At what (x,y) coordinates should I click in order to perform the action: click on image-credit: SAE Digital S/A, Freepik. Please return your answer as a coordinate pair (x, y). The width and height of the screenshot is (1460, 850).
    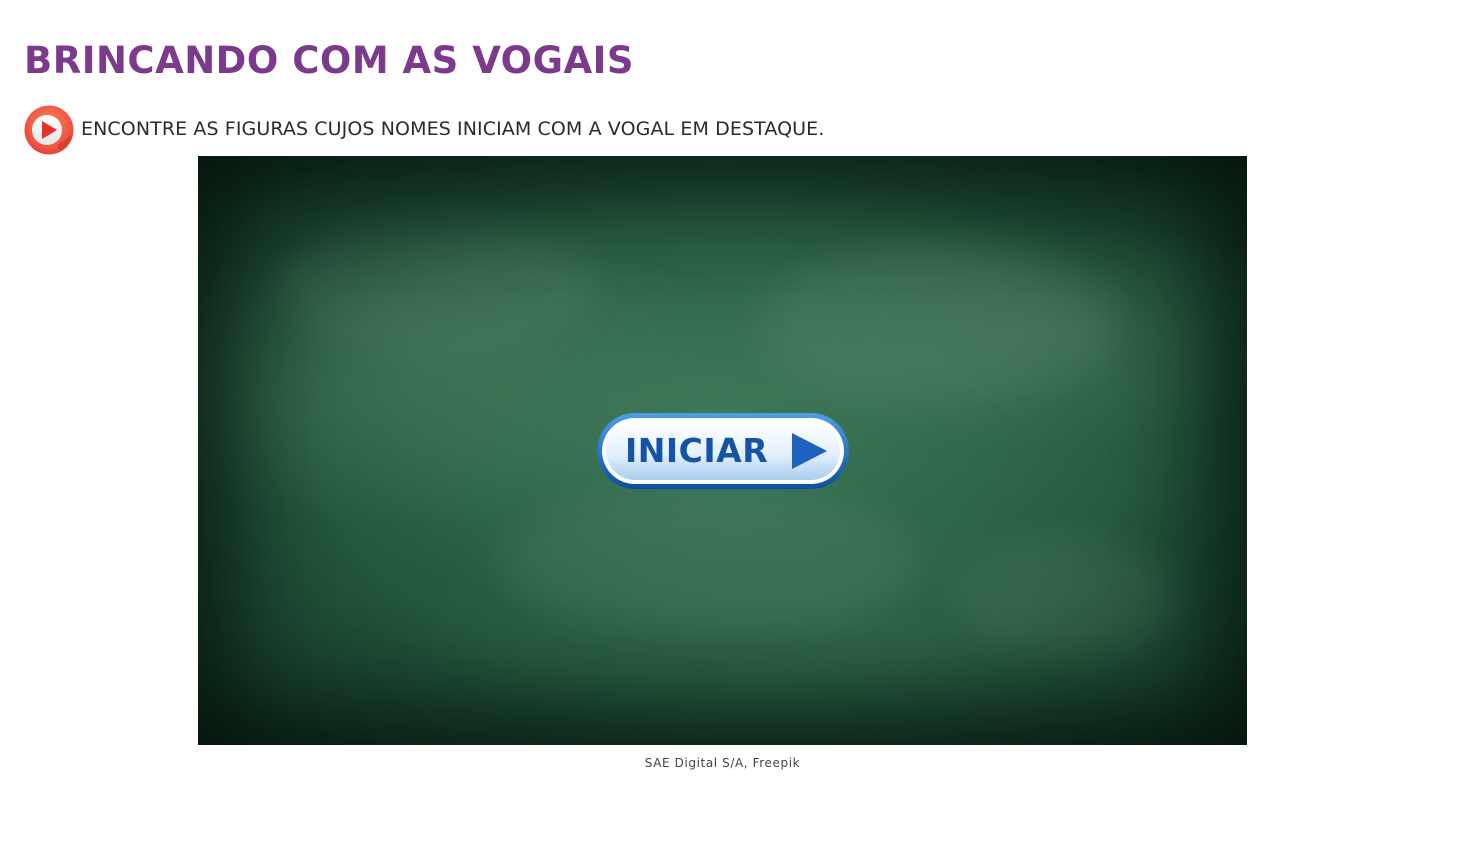
    Looking at the image, I should click on (722, 763).